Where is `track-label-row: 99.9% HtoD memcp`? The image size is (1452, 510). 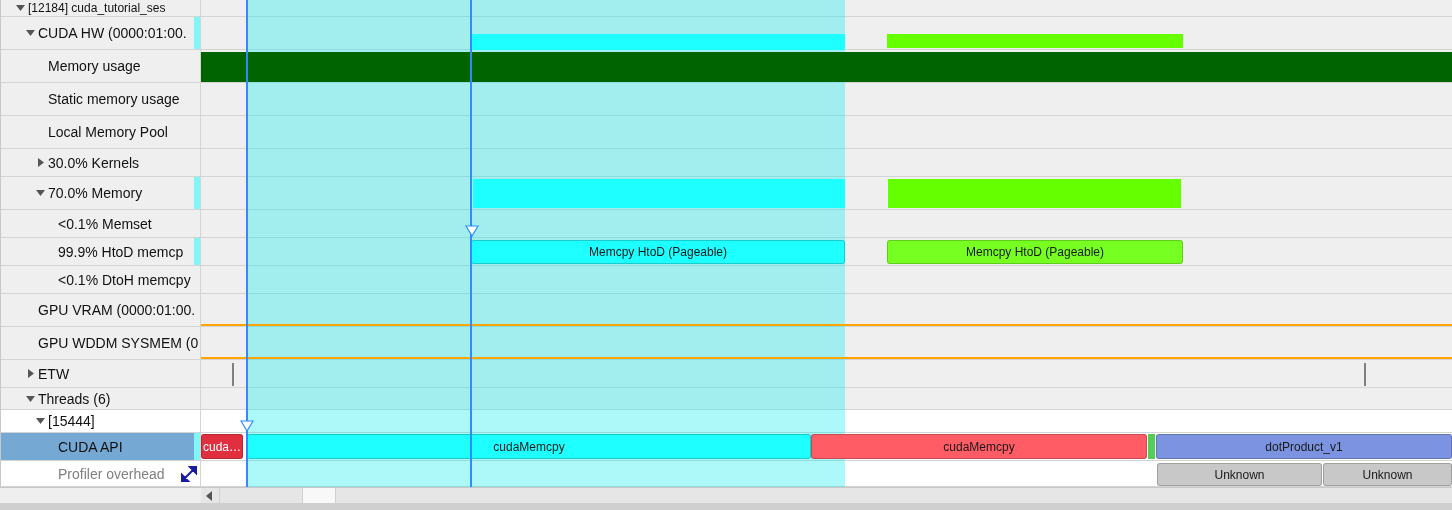 track-label-row: 99.9% HtoD memcp is located at coordinates (100, 252).